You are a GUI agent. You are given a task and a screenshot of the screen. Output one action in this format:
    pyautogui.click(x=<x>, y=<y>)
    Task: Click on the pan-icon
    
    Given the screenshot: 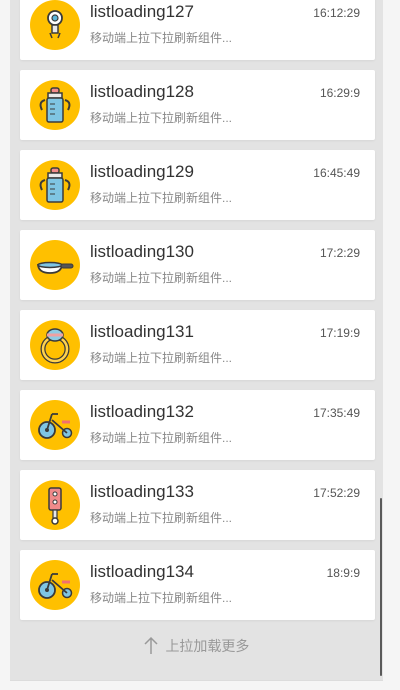 What is the action you would take?
    pyautogui.click(x=55, y=265)
    